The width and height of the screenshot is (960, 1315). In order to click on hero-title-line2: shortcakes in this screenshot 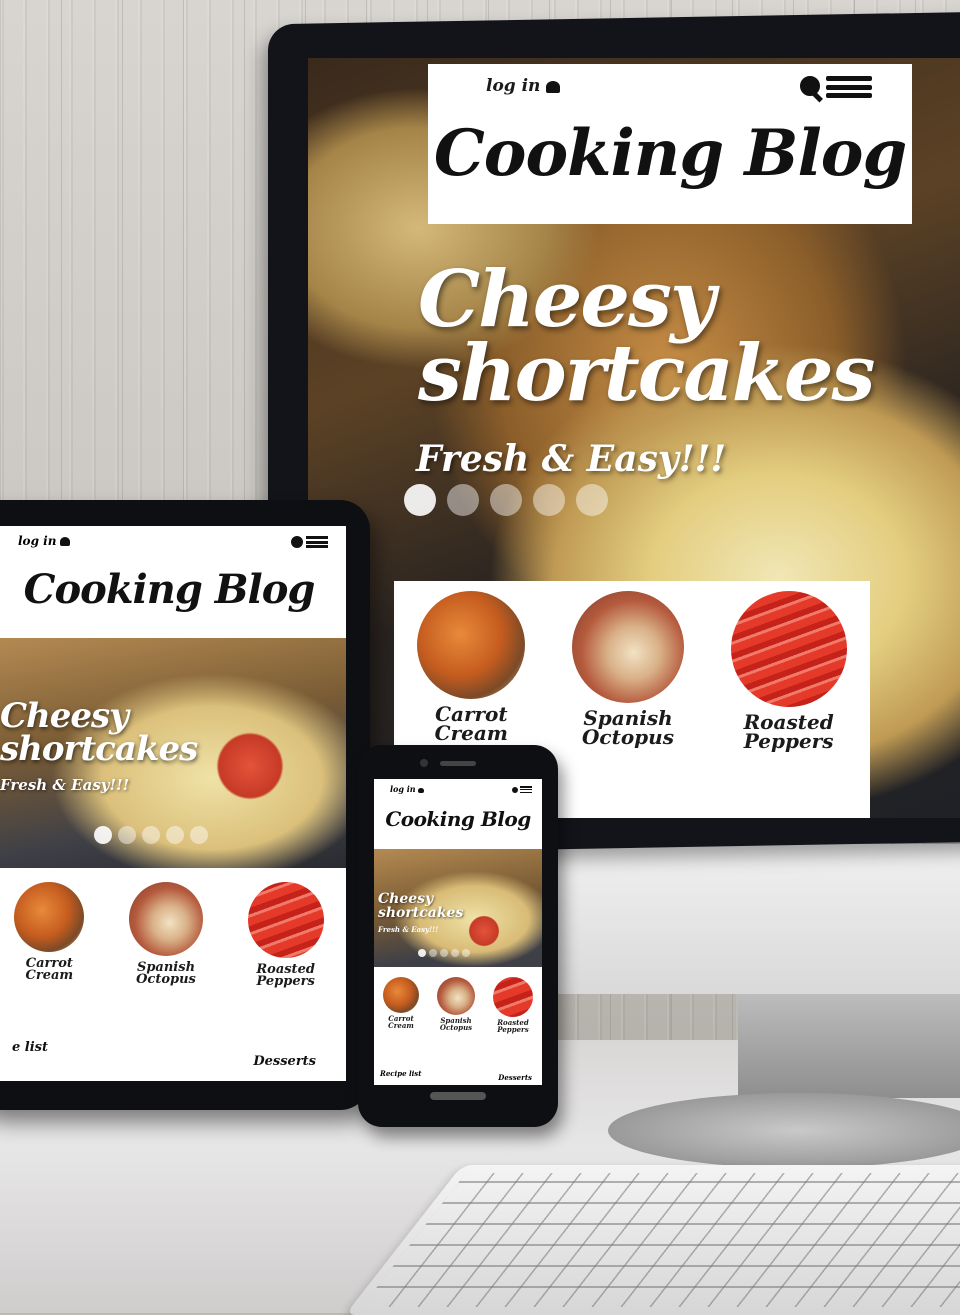, I will do `click(646, 374)`.